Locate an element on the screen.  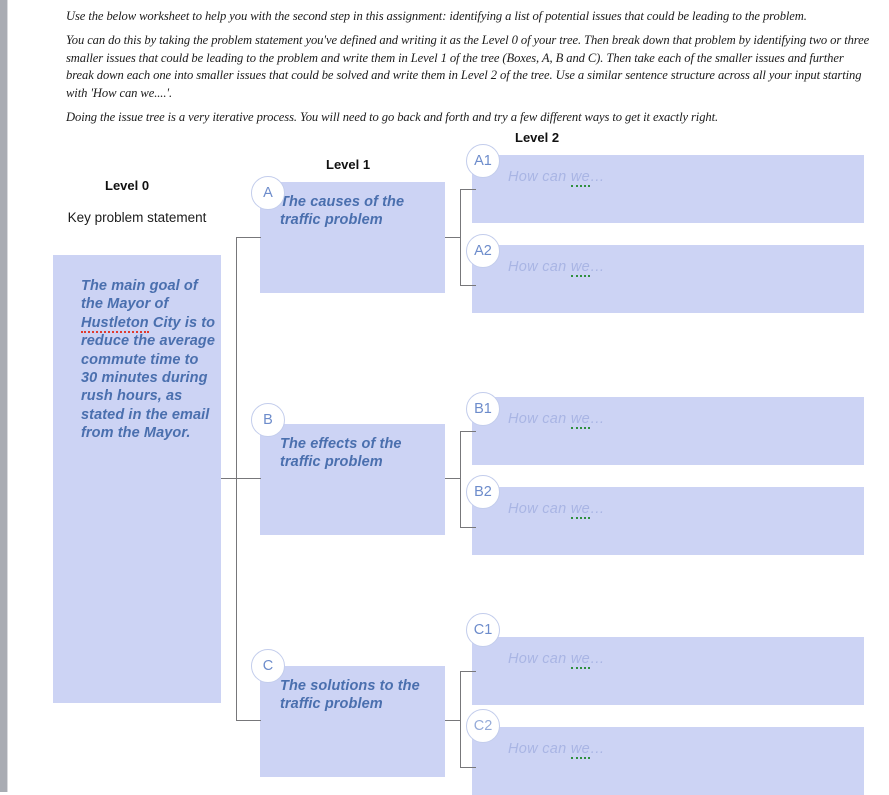
connector-a-bracket is located at coordinates (461, 237).